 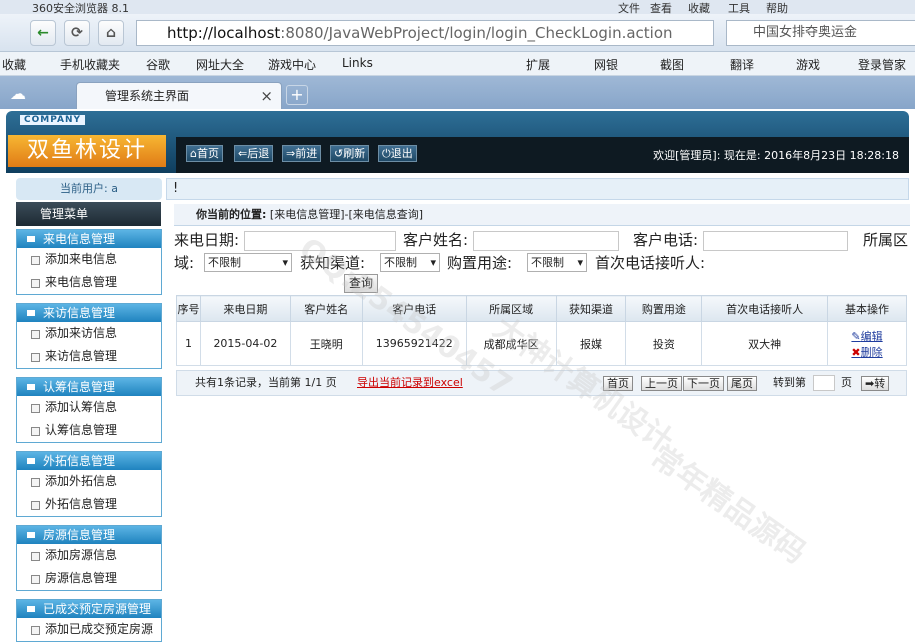 I want to click on sidebar-item-add-housing: 添加房源信息, so click(x=89, y=555).